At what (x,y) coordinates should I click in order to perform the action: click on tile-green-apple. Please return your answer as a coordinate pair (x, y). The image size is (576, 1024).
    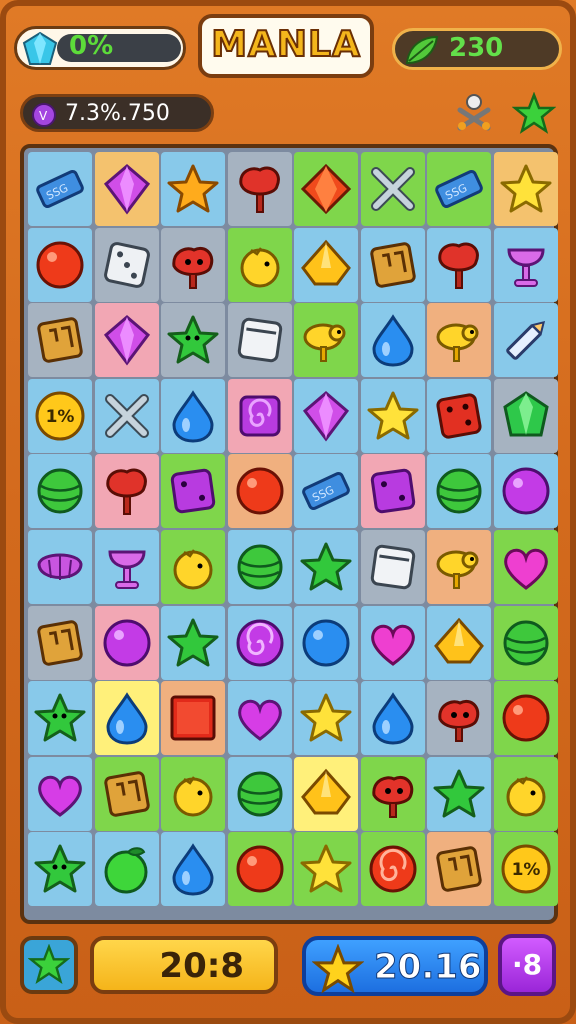
    Looking at the image, I should click on (126, 869).